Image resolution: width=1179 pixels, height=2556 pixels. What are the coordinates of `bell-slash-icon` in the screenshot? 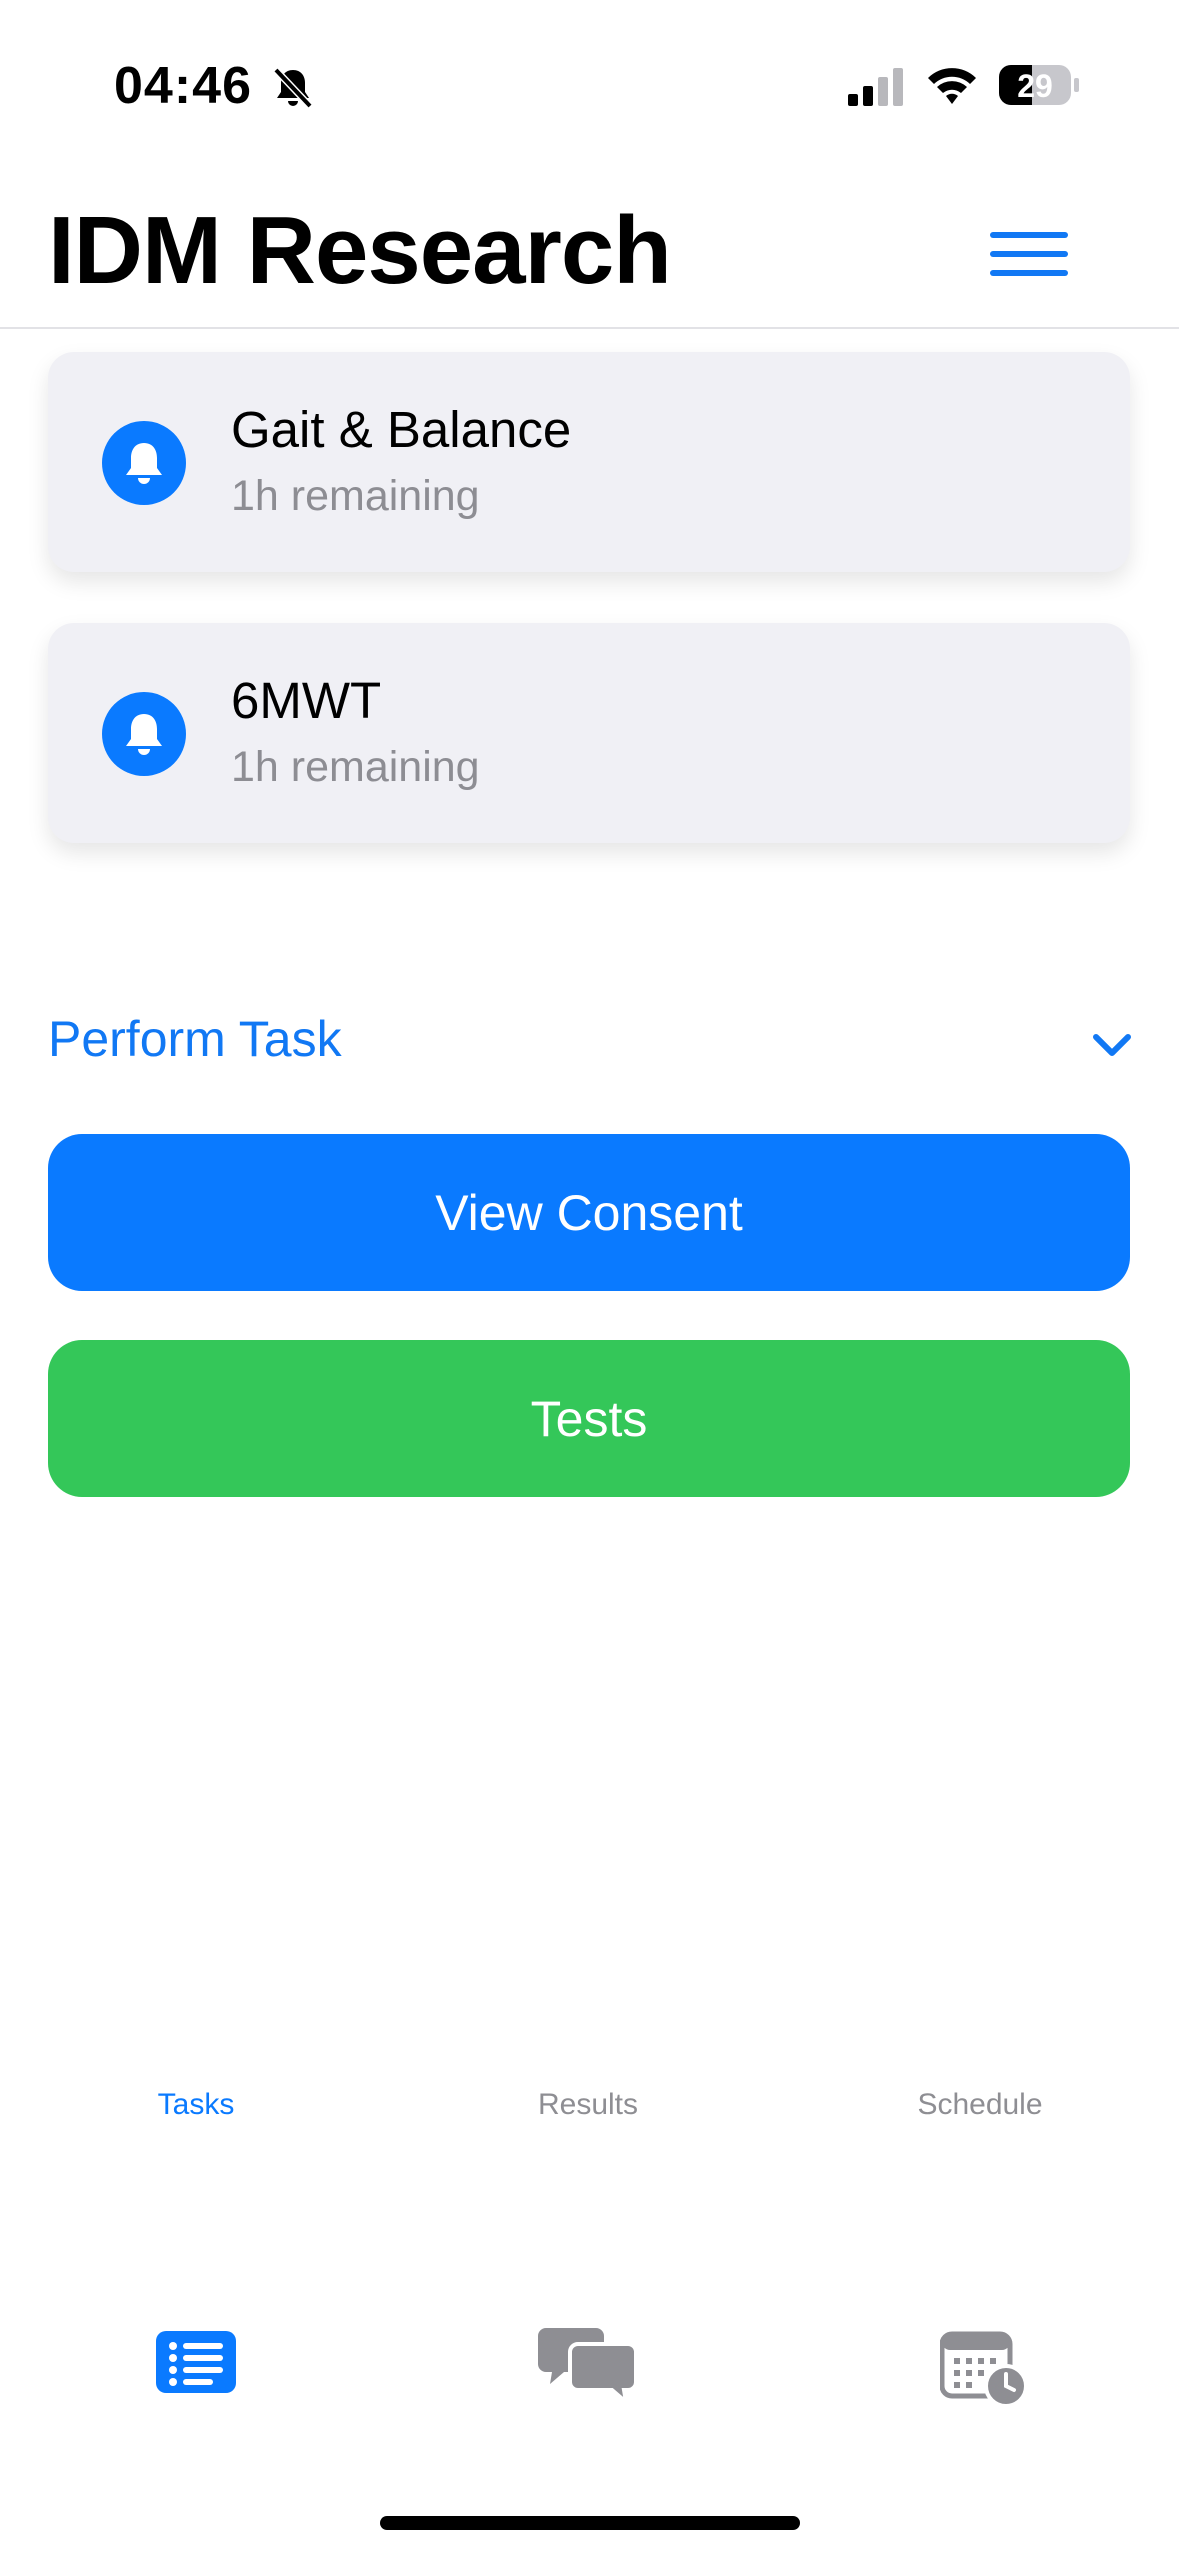 It's located at (293, 88).